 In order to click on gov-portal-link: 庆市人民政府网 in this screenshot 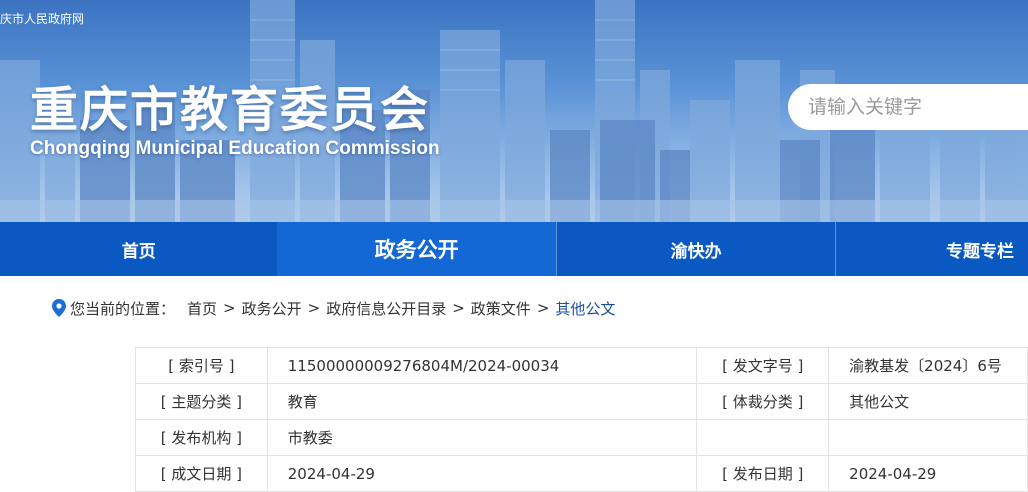, I will do `click(42, 18)`.